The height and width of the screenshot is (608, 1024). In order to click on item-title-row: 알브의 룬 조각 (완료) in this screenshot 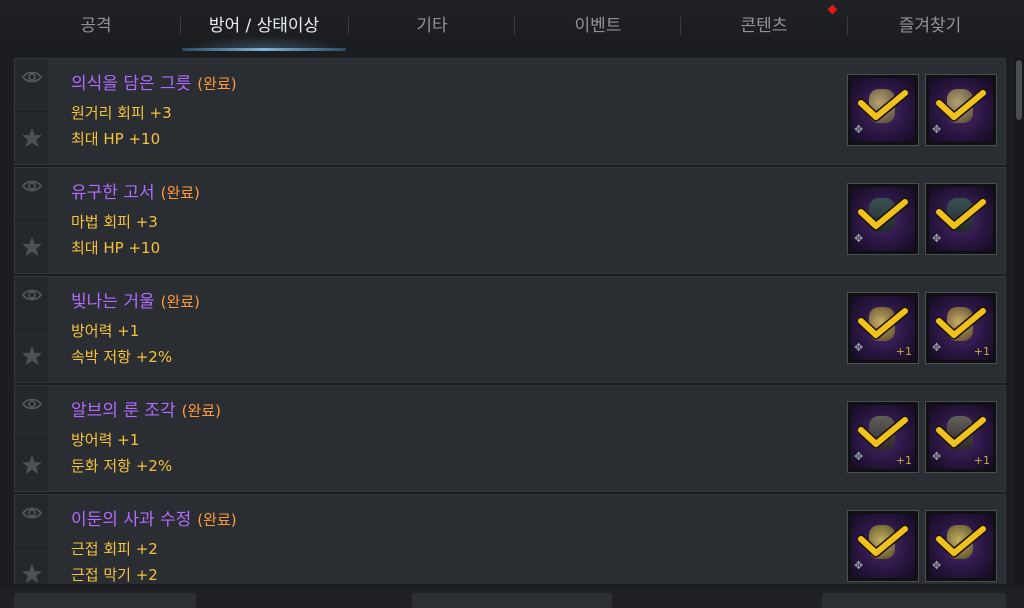, I will do `click(146, 408)`.